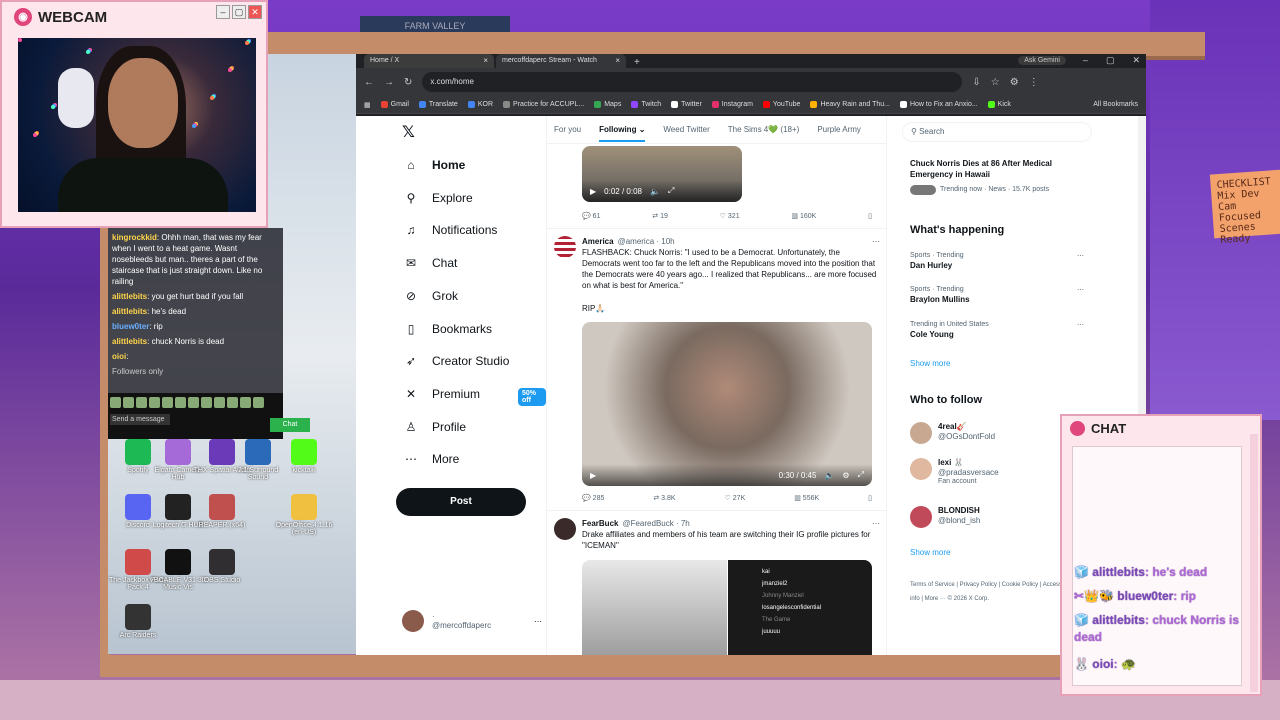 Image resolution: width=1280 pixels, height=720 pixels. I want to click on x-logo-icon: 𝕏, so click(408, 131).